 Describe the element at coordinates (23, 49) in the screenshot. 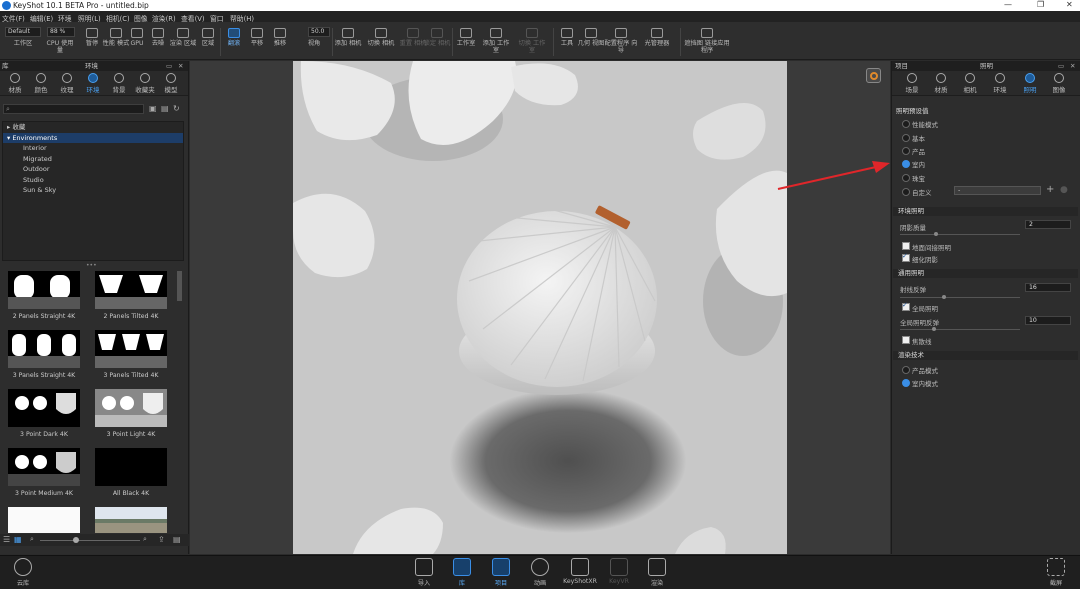

I see `workspace-button: 工作区` at that location.